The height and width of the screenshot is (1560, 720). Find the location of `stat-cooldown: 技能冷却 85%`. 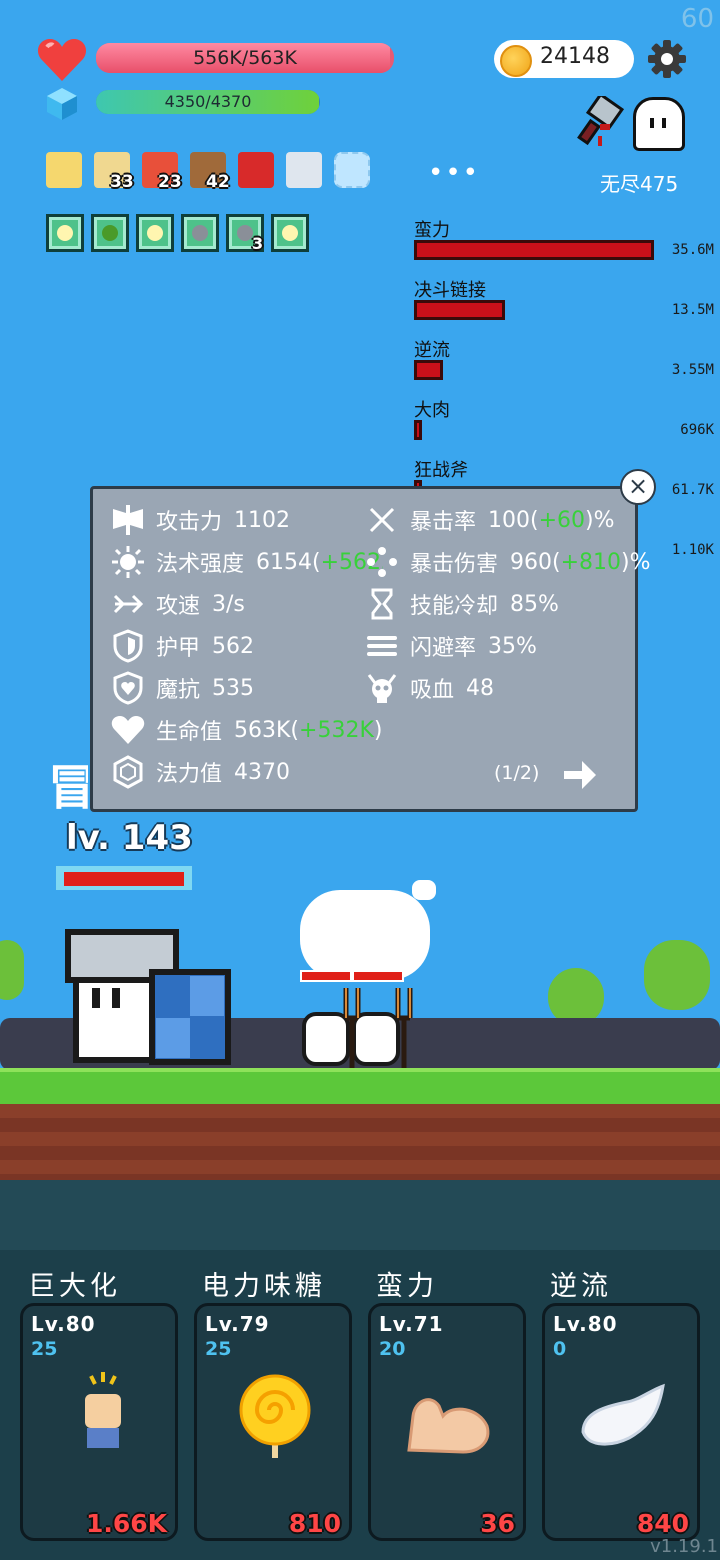

stat-cooldown: 技能冷却 85% is located at coordinates (461, 604).